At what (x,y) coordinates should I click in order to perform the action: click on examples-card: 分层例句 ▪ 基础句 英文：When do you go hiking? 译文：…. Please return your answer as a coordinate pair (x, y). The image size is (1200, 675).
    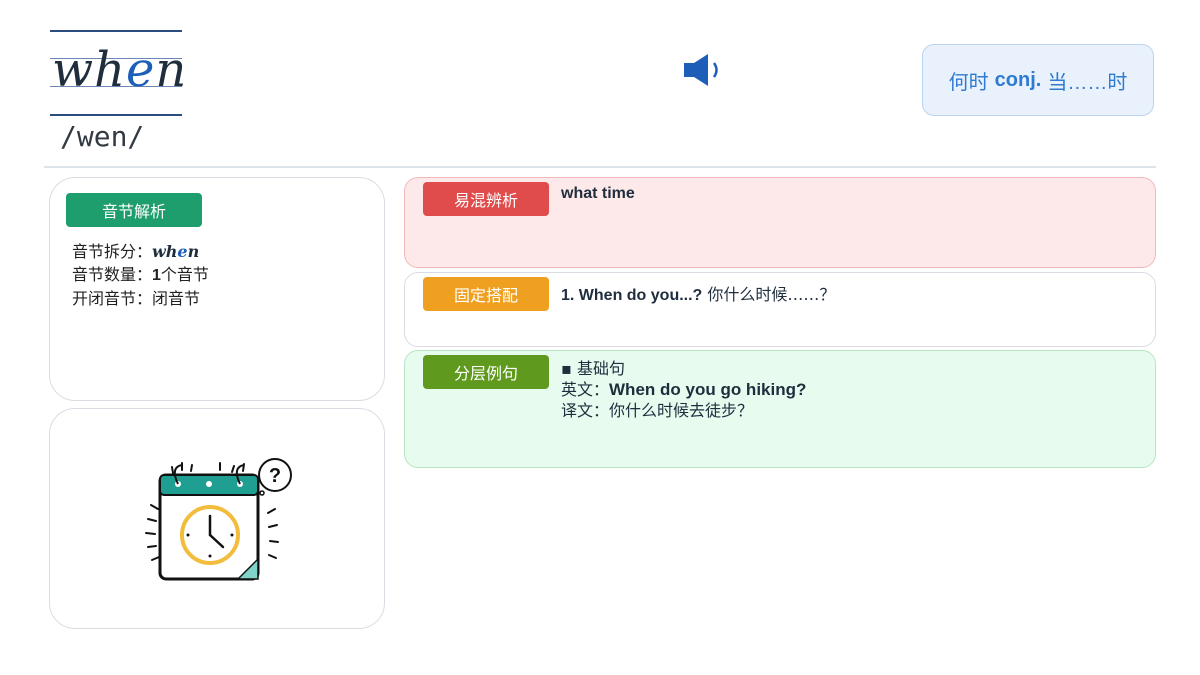
    Looking at the image, I should click on (780, 409).